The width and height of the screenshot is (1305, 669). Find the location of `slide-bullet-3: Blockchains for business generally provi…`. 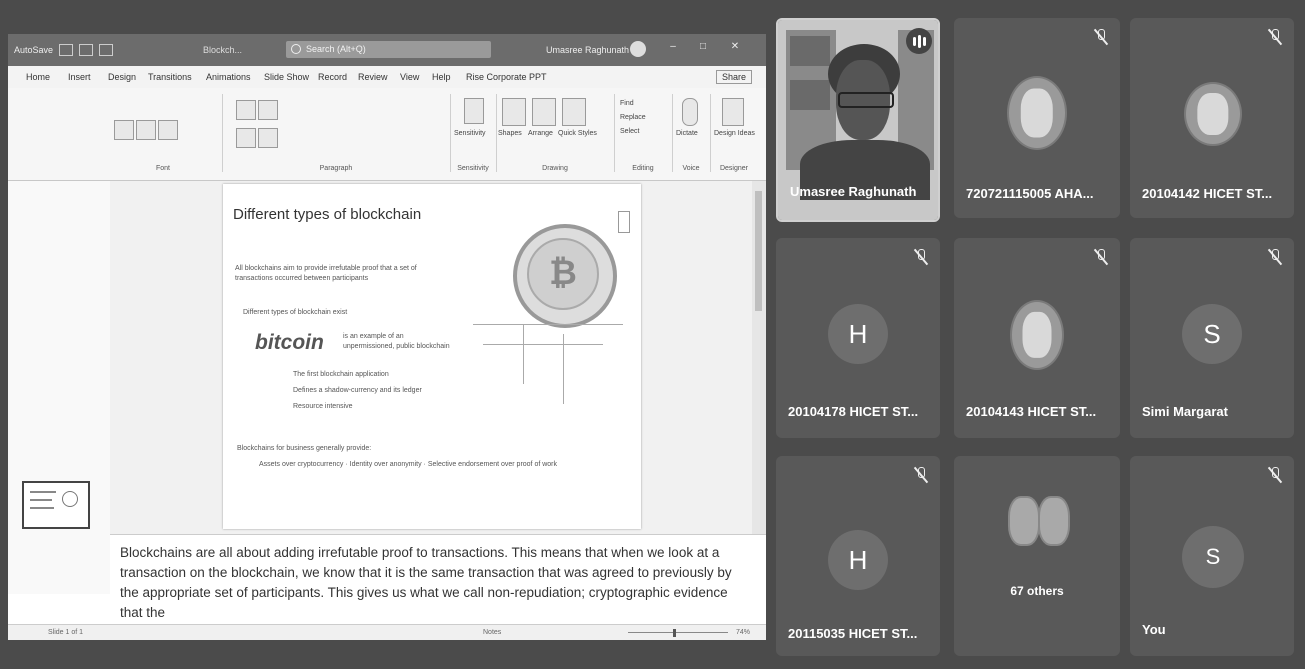

slide-bullet-3: Blockchains for business generally provi… is located at coordinates (304, 448).